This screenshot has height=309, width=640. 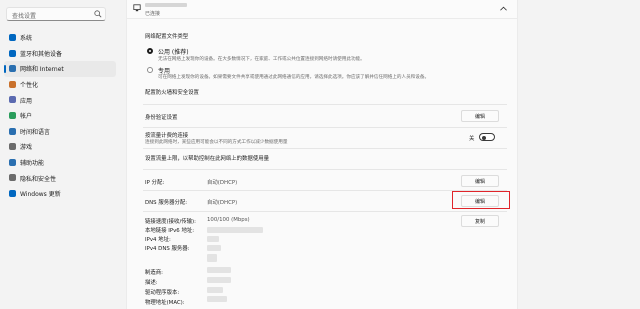 What do you see at coordinates (480, 116) in the screenshot?
I see `auth-edit-button: 编辑` at bounding box center [480, 116].